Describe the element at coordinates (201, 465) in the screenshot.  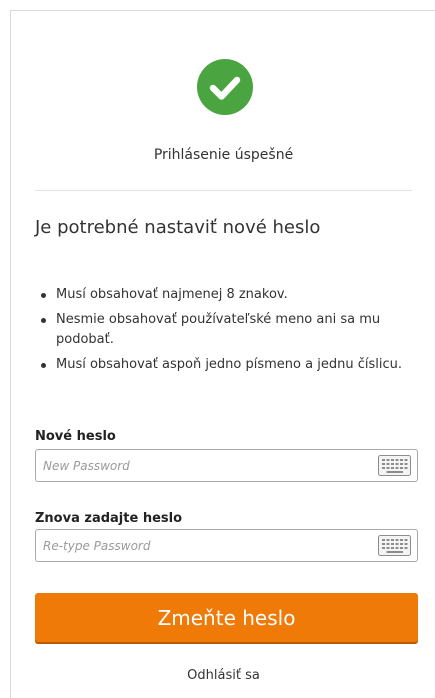
I see `new-password-input` at that location.